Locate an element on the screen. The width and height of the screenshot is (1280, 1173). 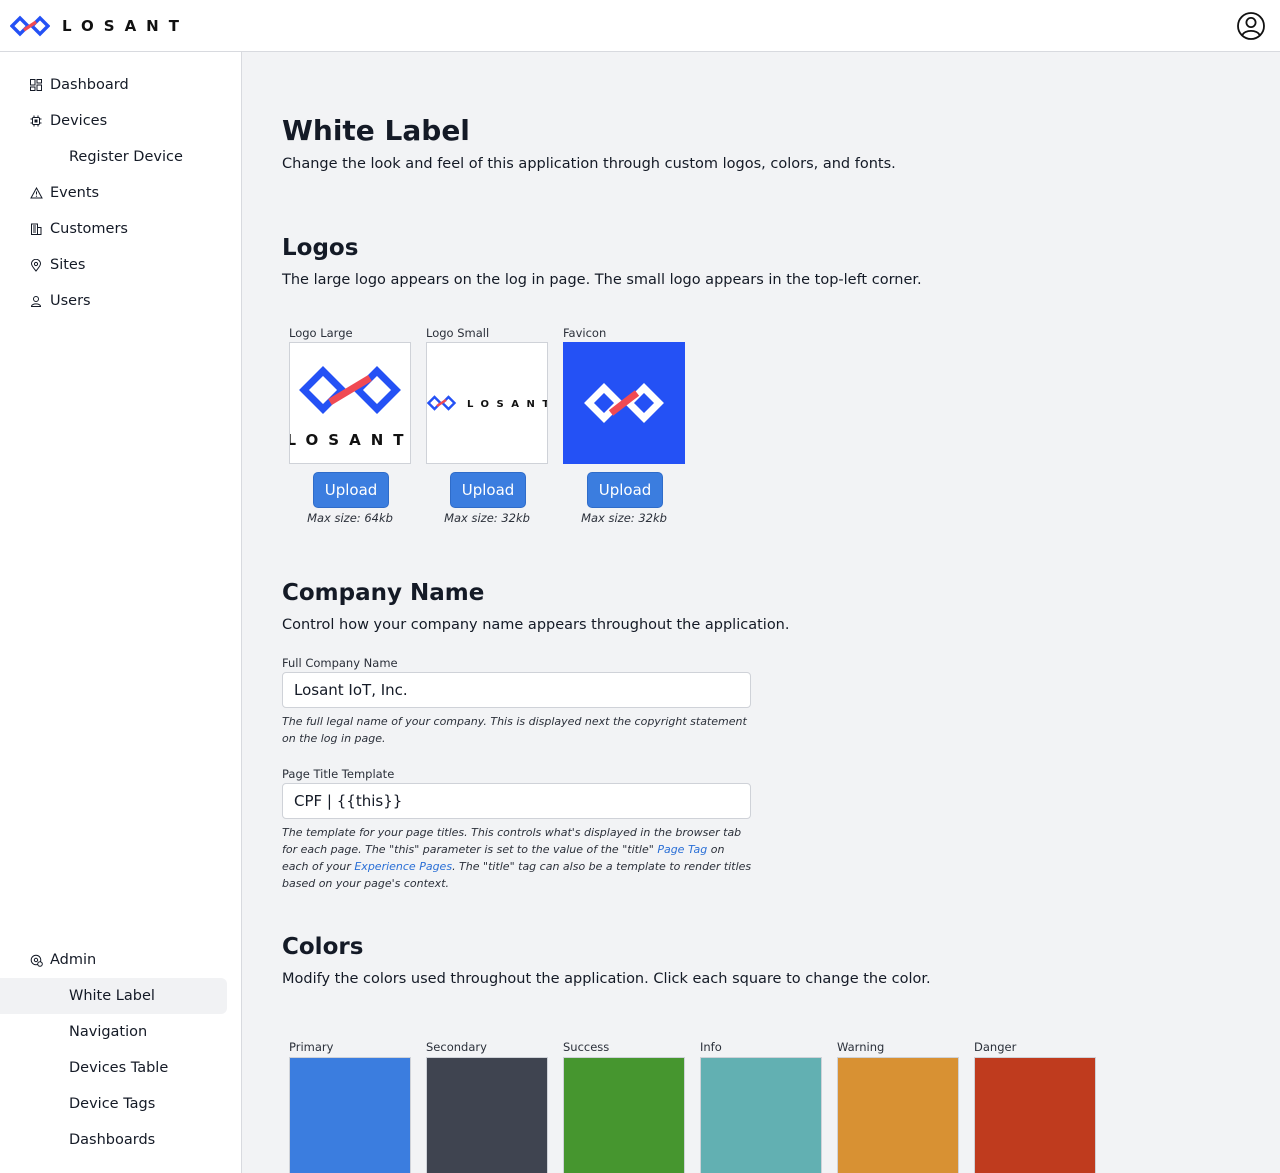
secondary-color-swatch is located at coordinates (487, 1115).